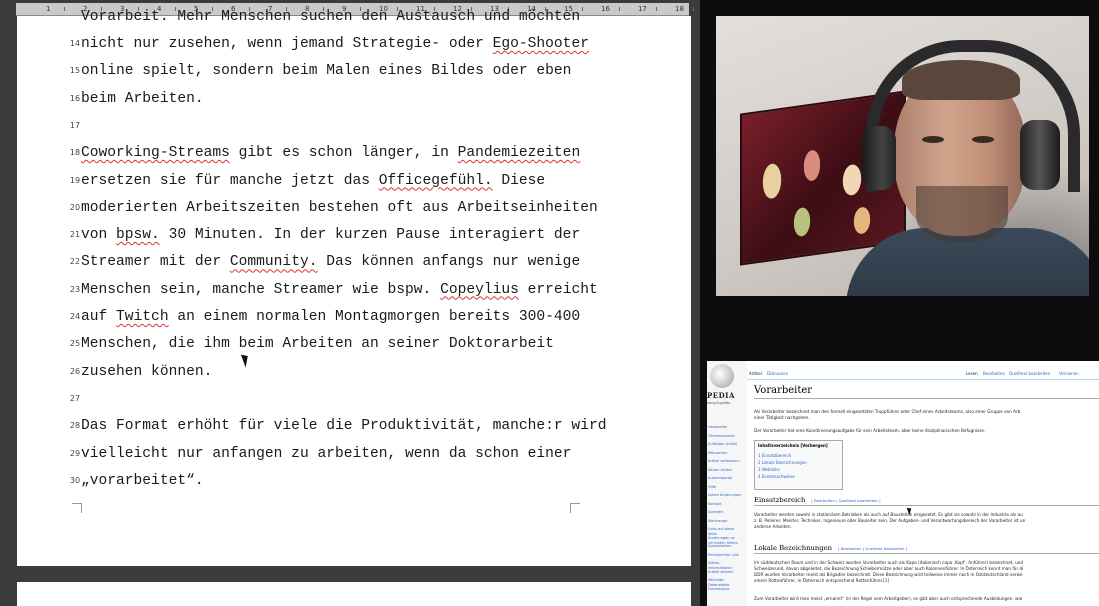 The height and width of the screenshot is (606, 1099). Describe the element at coordinates (1069, 373) in the screenshot. I see `tab-versionen: Versionen` at that location.